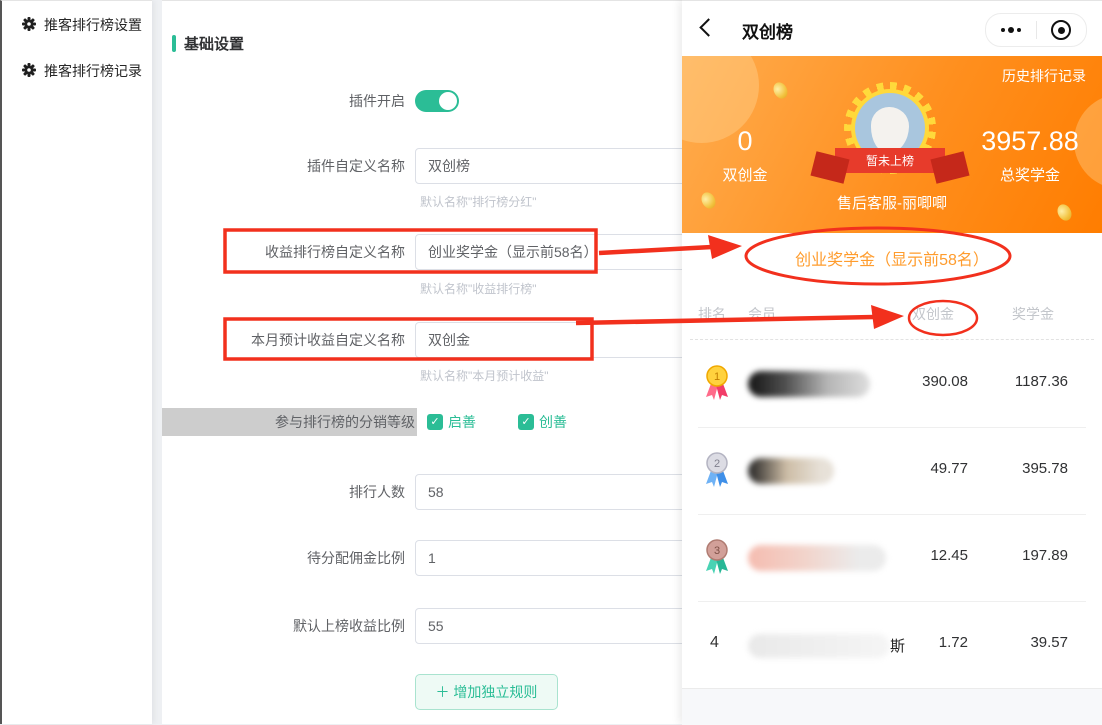 The width and height of the screenshot is (1102, 725). What do you see at coordinates (717, 464) in the screenshot?
I see `svg-text: 2` at bounding box center [717, 464].